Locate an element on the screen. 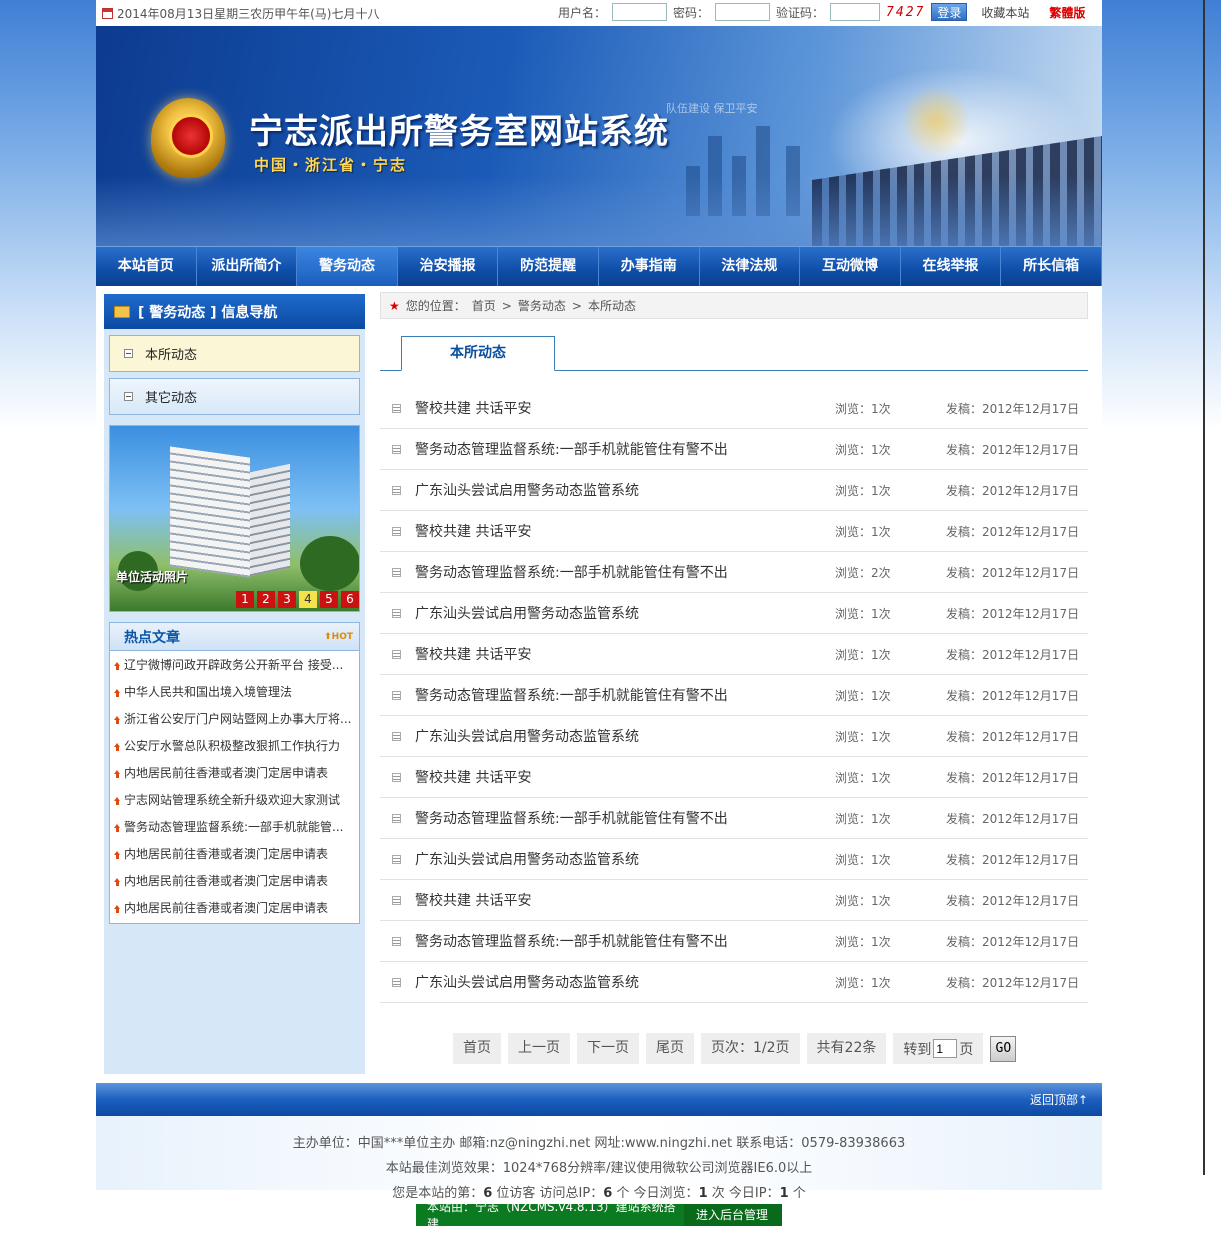  password-label: 密码： is located at coordinates (691, 12).